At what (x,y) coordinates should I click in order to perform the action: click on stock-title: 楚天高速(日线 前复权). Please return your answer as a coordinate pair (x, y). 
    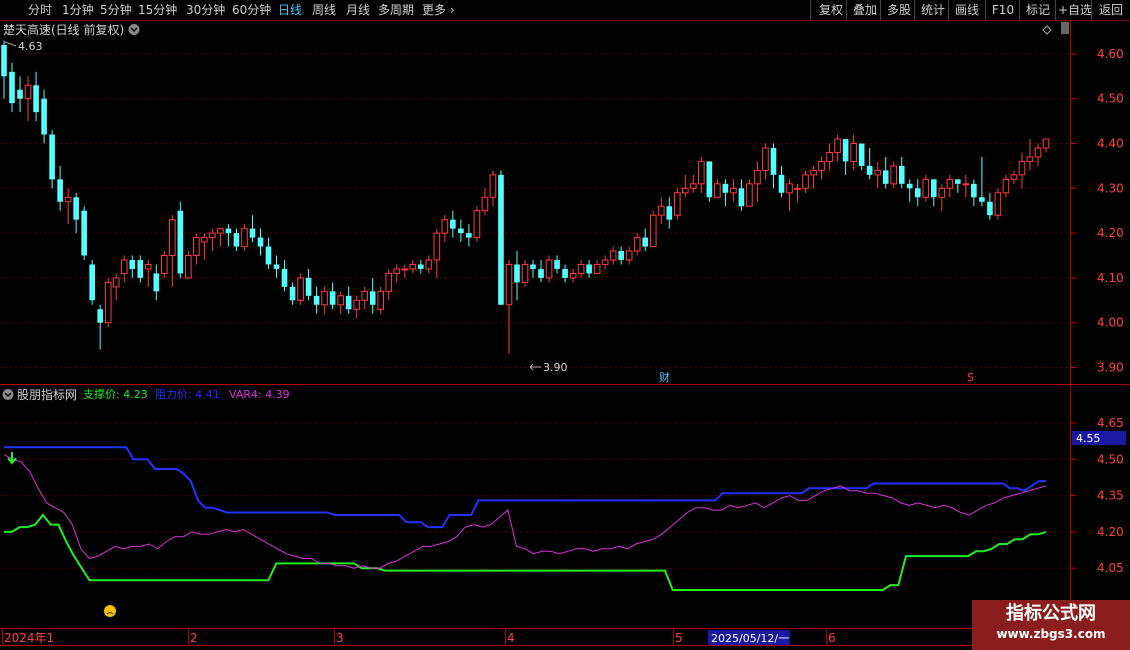
    Looking at the image, I should click on (63, 29).